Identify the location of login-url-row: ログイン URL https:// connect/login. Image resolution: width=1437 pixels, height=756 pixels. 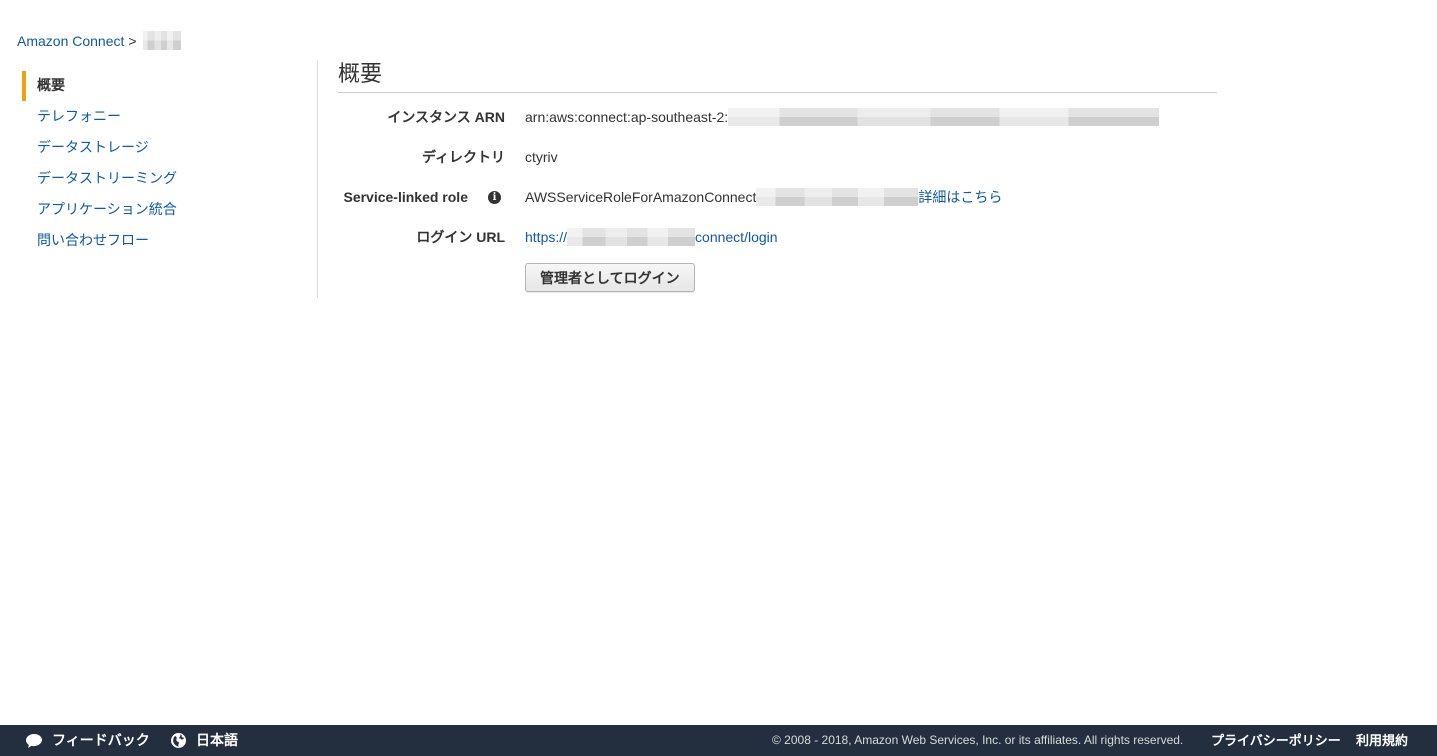
(777, 237).